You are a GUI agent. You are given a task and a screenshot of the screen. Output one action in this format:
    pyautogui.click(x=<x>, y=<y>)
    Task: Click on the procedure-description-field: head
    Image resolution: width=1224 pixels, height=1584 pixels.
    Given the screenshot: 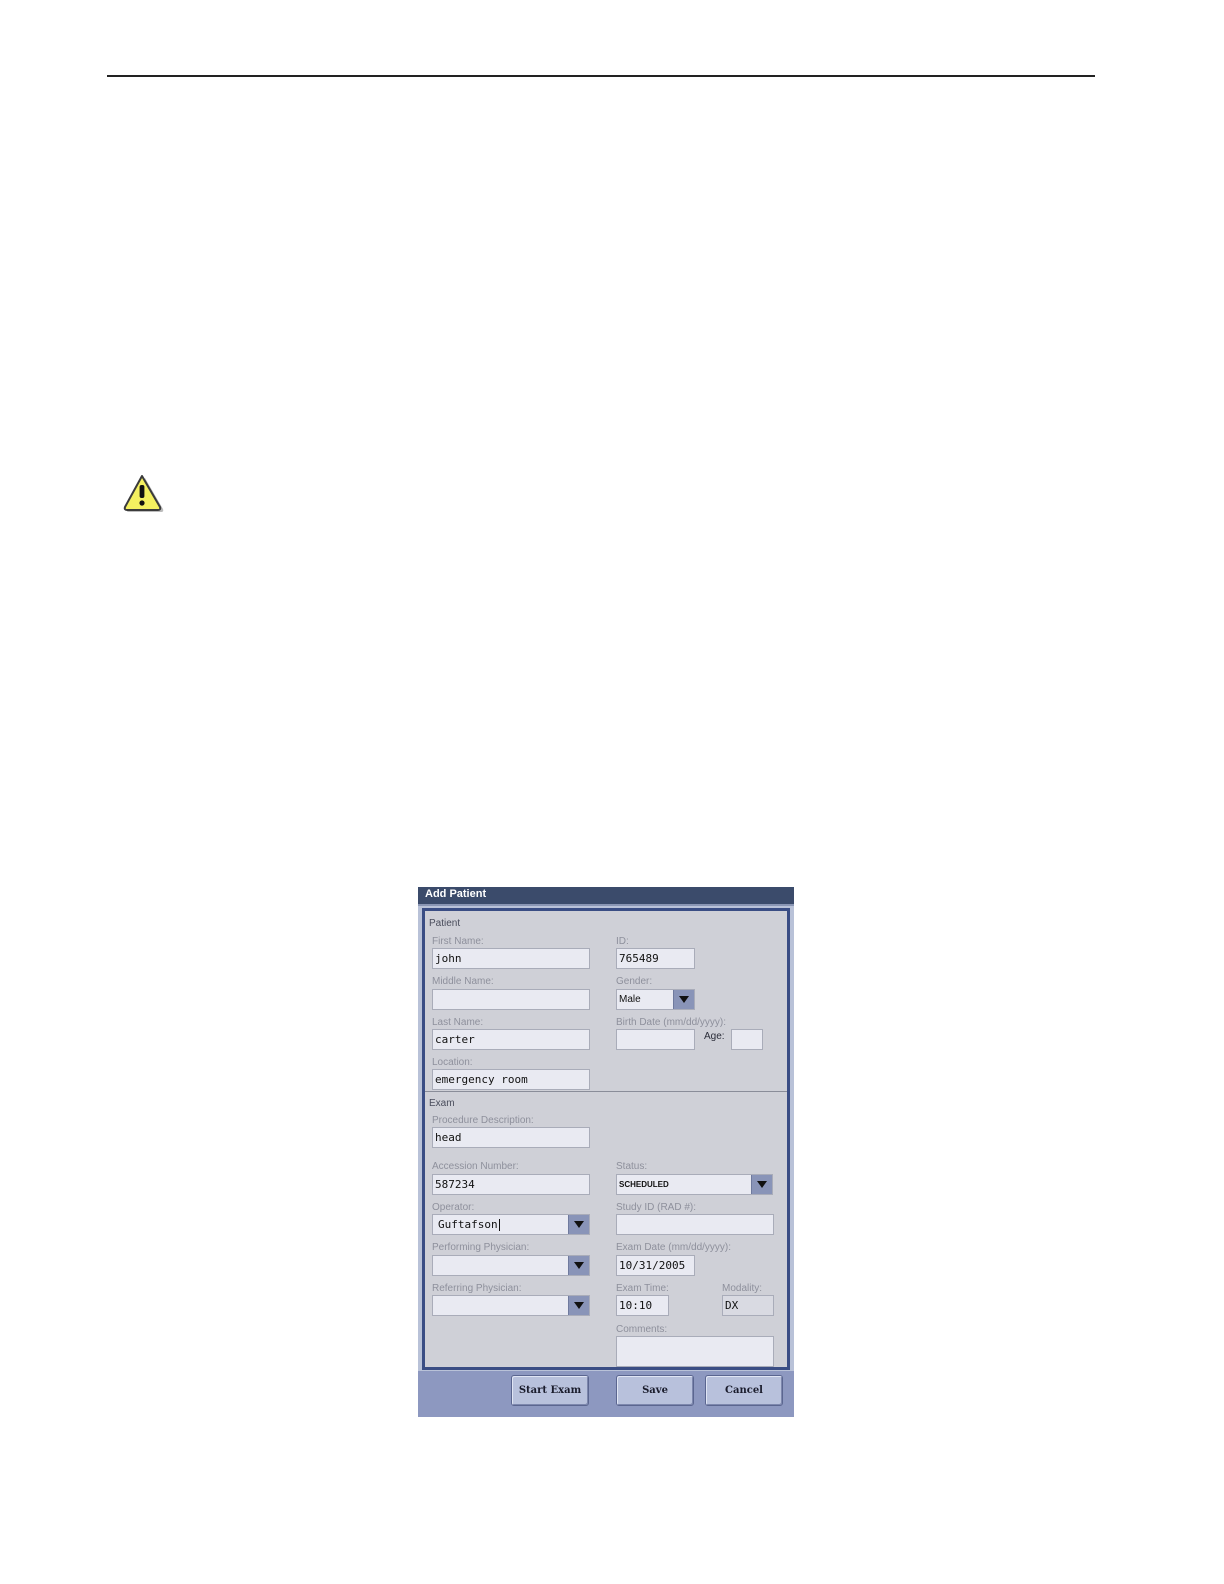 What is the action you would take?
    pyautogui.click(x=511, y=1137)
    